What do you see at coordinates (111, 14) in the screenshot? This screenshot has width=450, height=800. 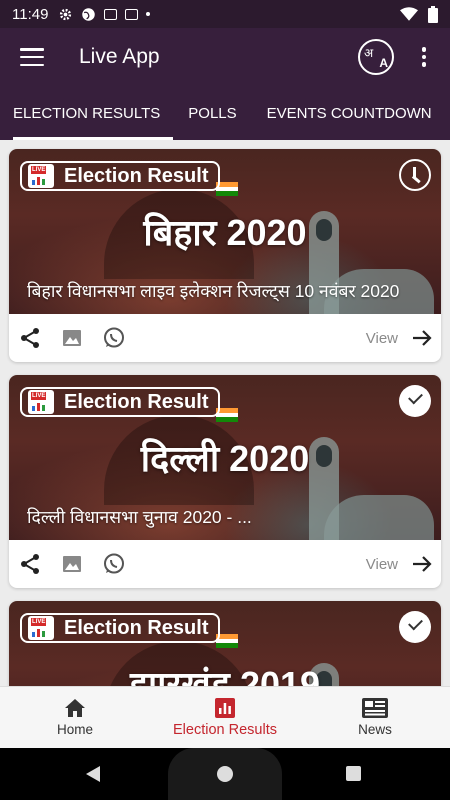 I see `notification-icon` at bounding box center [111, 14].